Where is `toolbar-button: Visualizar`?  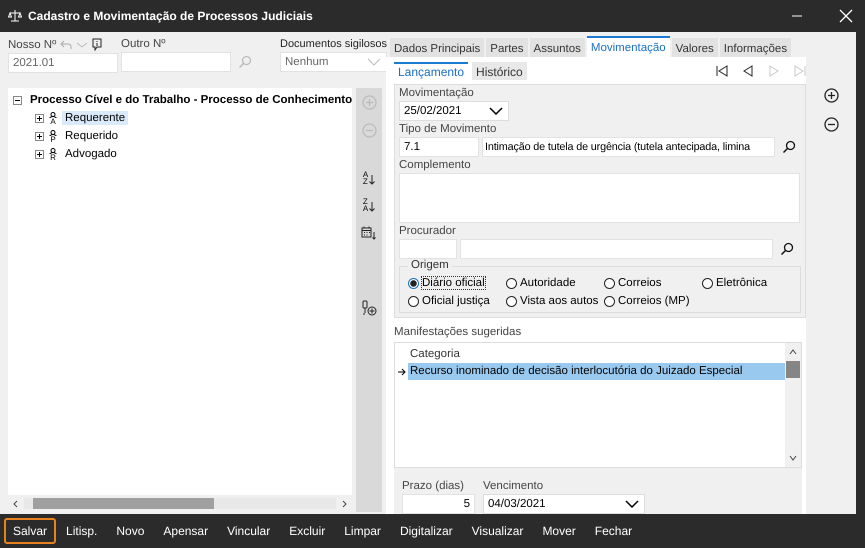 toolbar-button: Visualizar is located at coordinates (497, 531).